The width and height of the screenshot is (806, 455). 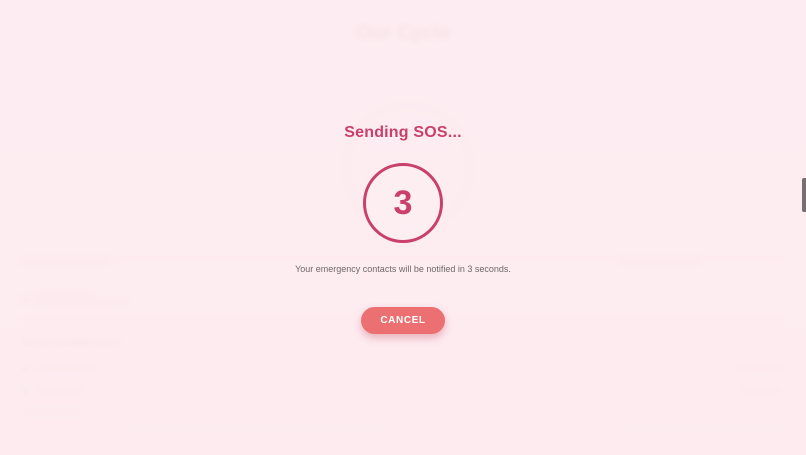 I want to click on countdown-circle: 3, so click(x=403, y=203).